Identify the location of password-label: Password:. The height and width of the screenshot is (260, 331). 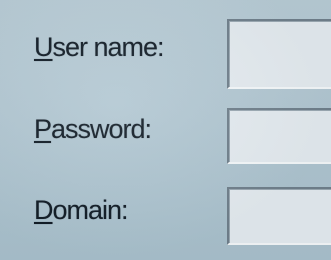
(93, 129).